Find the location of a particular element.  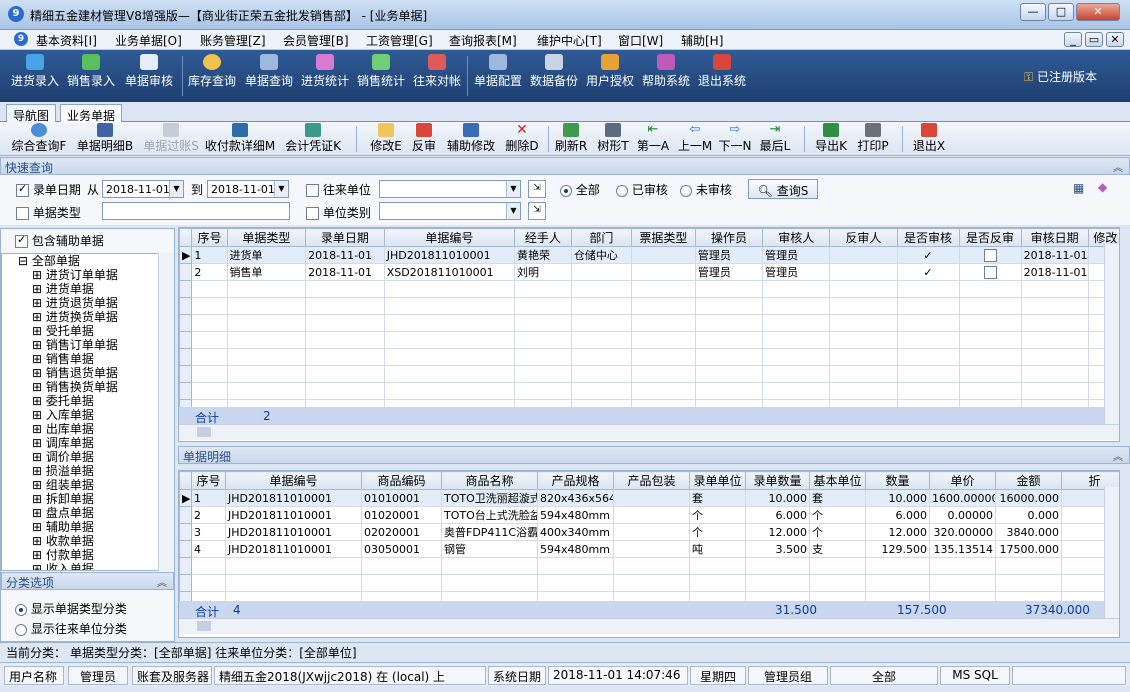

maximize-button: □ is located at coordinates (1061, 12).